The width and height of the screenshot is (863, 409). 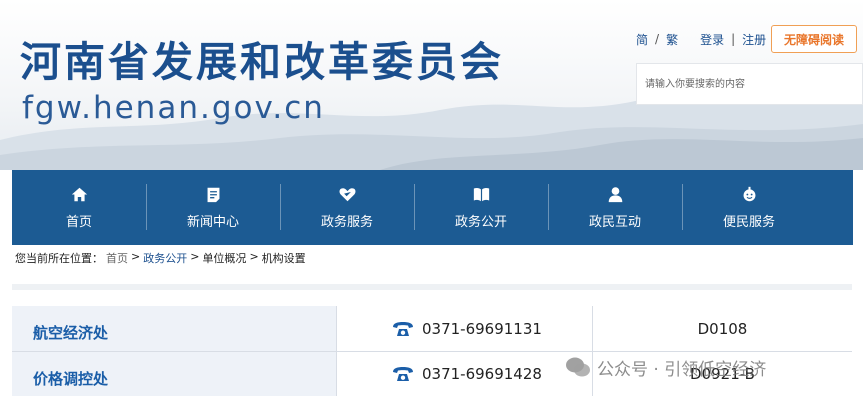 I want to click on phone-cell: 0371-69691428, so click(x=465, y=374).